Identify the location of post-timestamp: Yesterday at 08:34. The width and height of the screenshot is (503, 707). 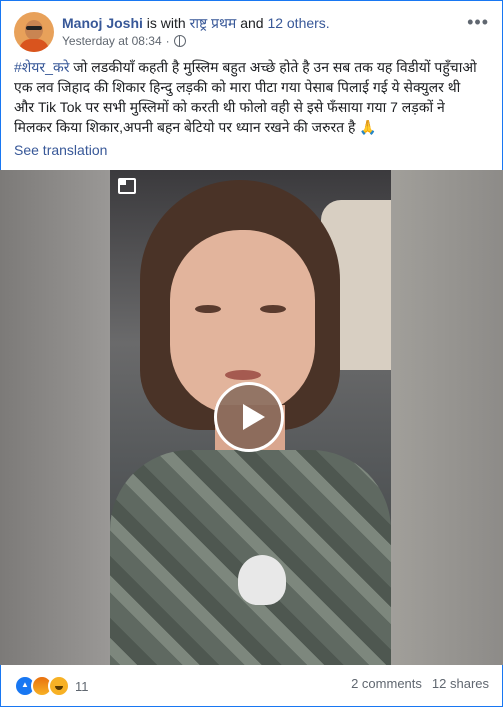
(112, 41).